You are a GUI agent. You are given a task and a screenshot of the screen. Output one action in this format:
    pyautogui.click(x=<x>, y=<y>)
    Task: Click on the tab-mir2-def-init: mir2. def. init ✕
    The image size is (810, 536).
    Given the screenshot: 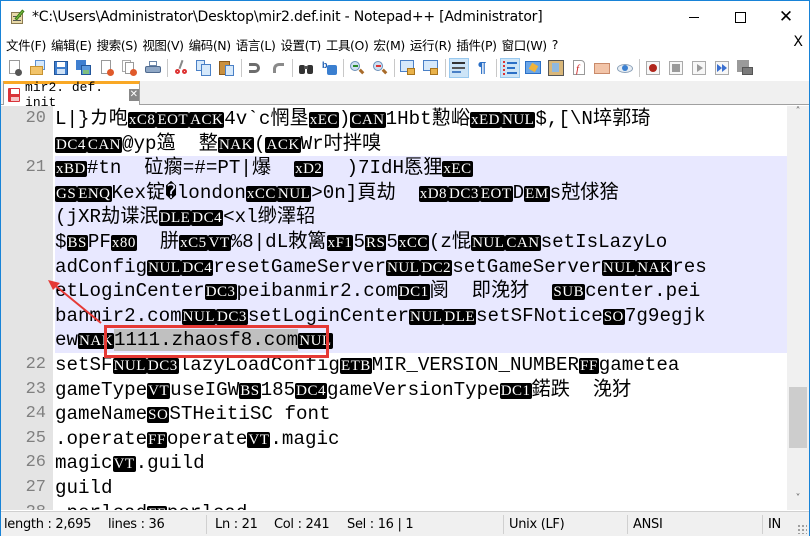 What is the action you would take?
    pyautogui.click(x=71, y=95)
    